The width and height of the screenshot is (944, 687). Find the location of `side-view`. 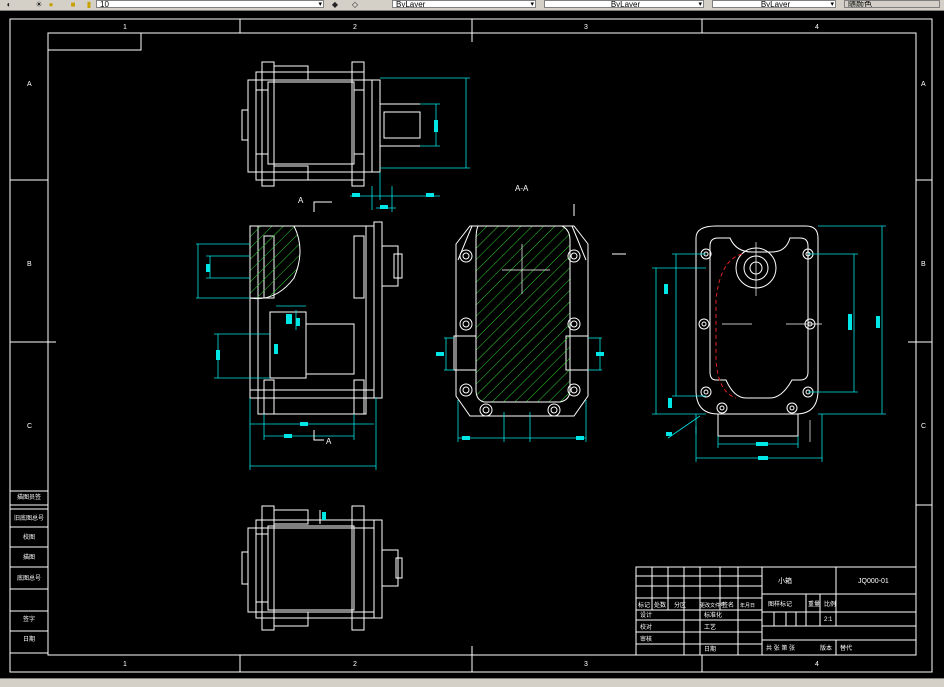

side-view is located at coordinates (757, 331).